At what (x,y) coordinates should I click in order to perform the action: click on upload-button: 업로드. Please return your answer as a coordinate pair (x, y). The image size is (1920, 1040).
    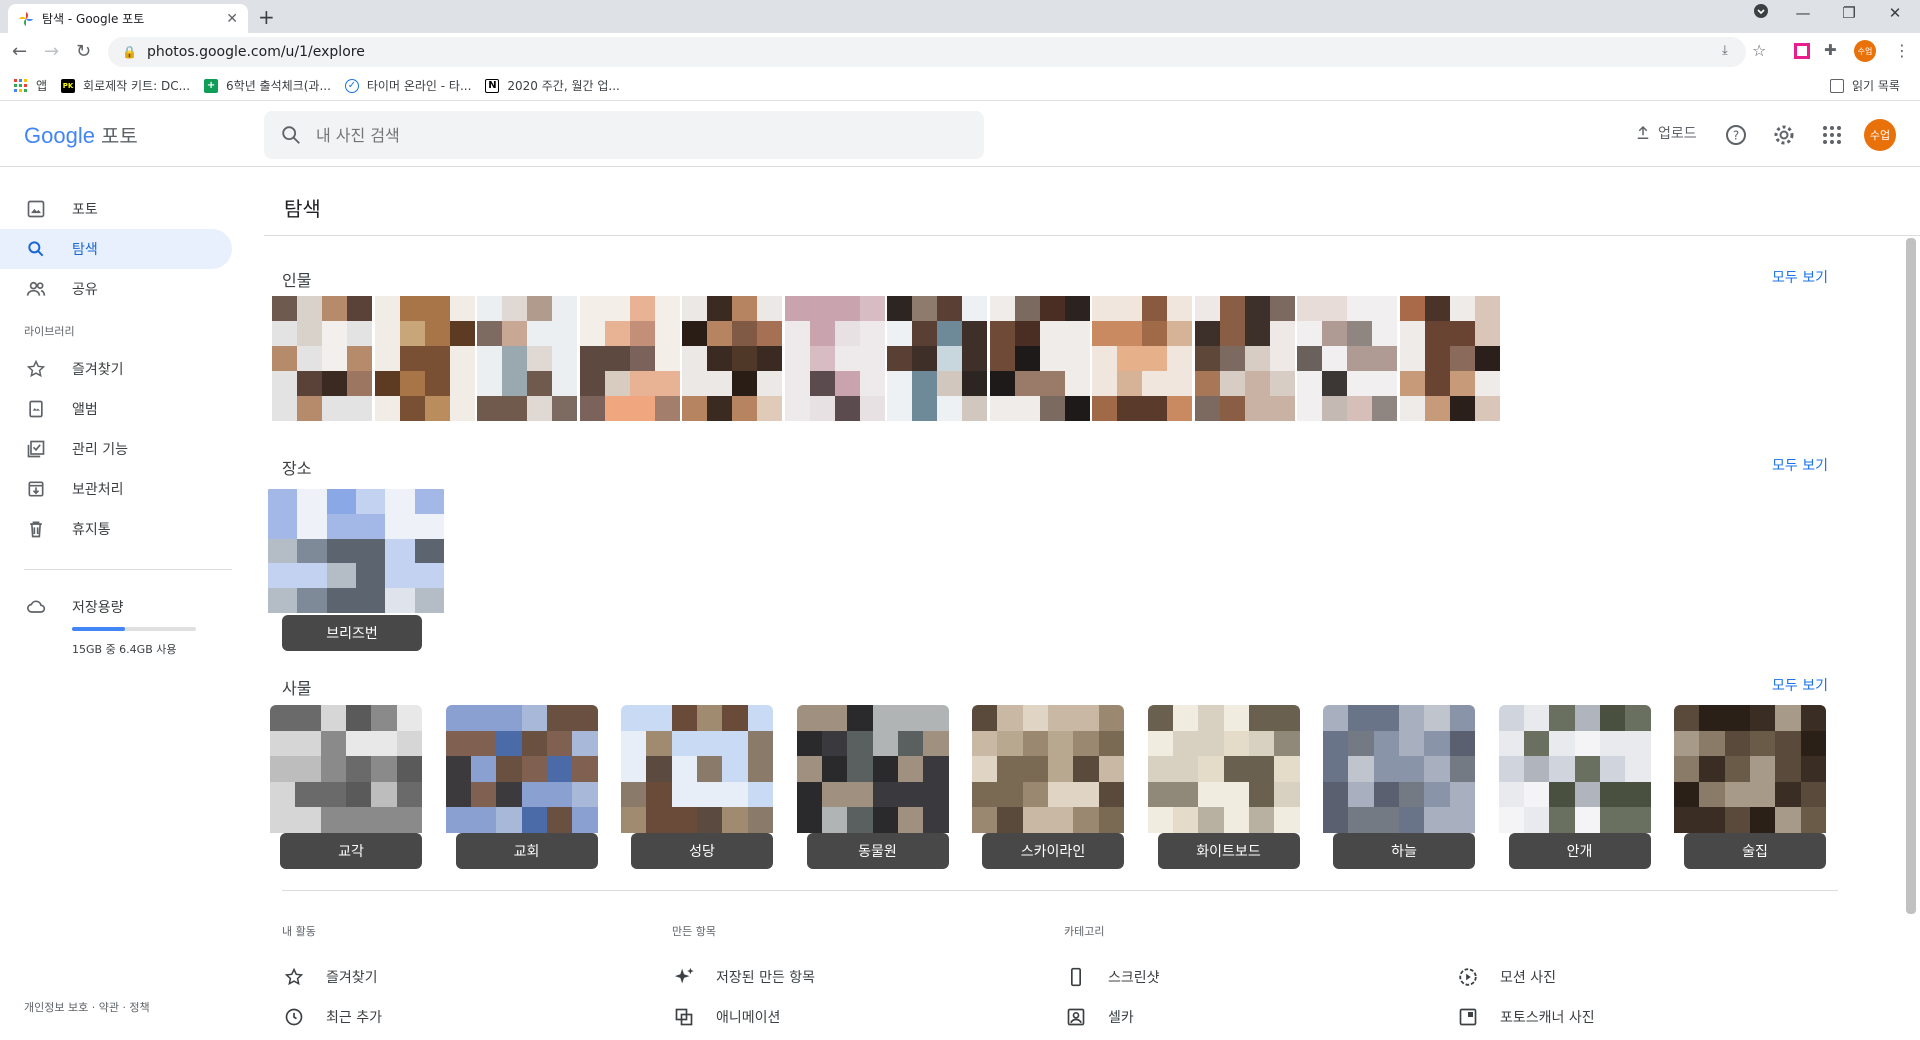
    Looking at the image, I should click on (1665, 133).